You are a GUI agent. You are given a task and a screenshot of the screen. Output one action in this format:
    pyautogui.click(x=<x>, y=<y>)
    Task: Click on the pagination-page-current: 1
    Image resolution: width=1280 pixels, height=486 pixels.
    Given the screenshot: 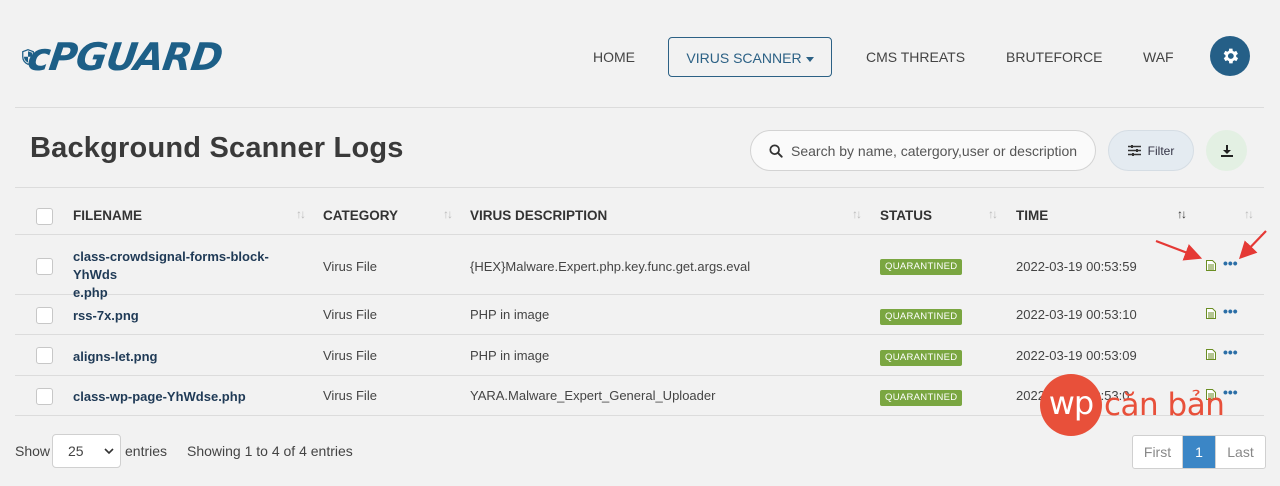 What is the action you would take?
    pyautogui.click(x=1199, y=452)
    